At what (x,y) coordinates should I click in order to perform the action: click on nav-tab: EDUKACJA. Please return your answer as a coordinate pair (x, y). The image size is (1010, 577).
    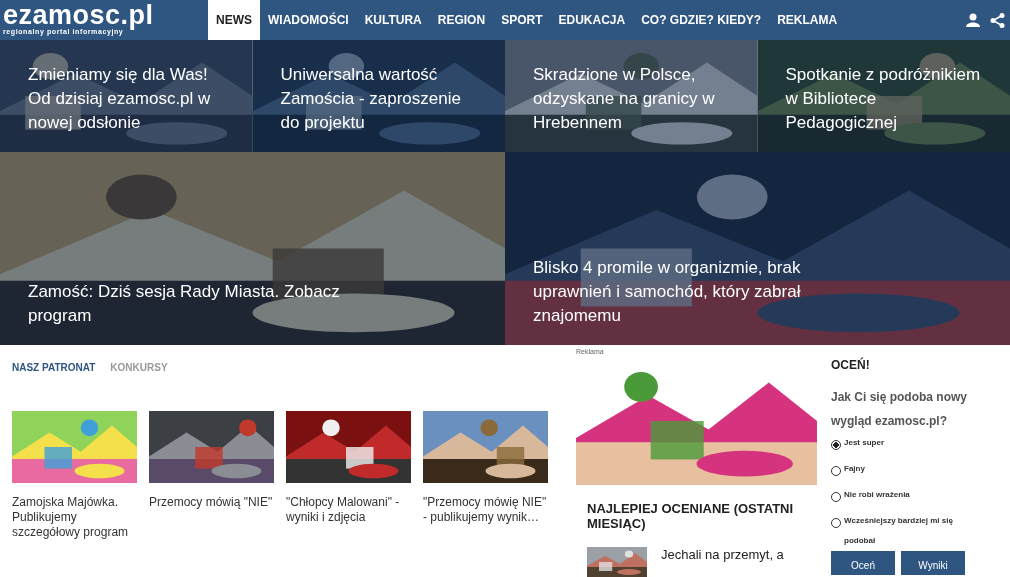
    Looking at the image, I should click on (592, 20).